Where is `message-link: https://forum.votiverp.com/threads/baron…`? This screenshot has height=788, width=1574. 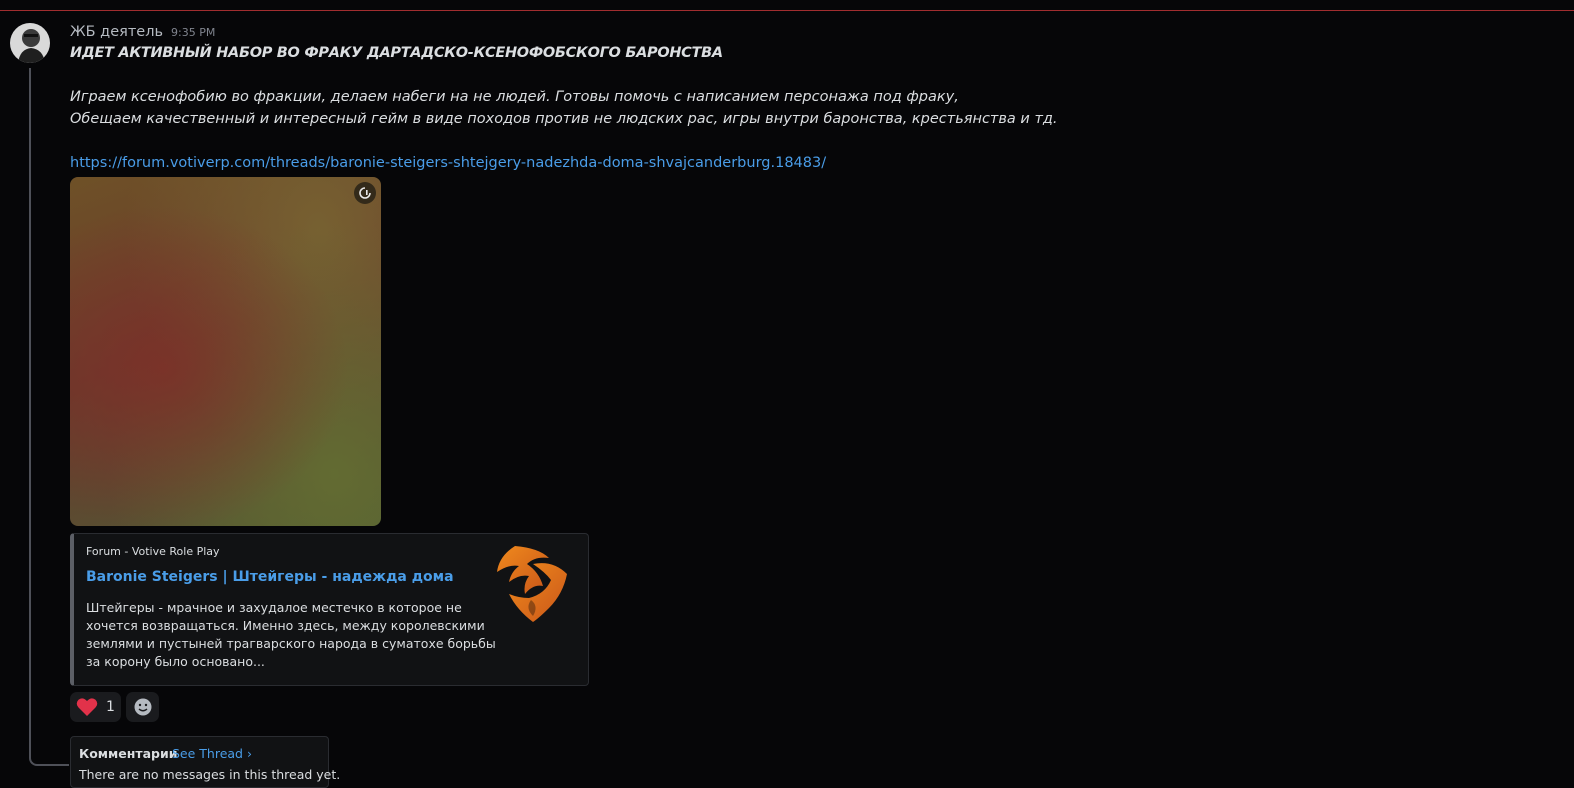
message-link: https://forum.votiverp.com/threads/baron… is located at coordinates (448, 163).